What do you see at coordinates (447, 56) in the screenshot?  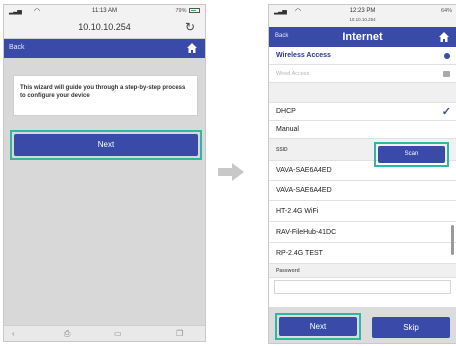 I see `radio-selected-icon` at bounding box center [447, 56].